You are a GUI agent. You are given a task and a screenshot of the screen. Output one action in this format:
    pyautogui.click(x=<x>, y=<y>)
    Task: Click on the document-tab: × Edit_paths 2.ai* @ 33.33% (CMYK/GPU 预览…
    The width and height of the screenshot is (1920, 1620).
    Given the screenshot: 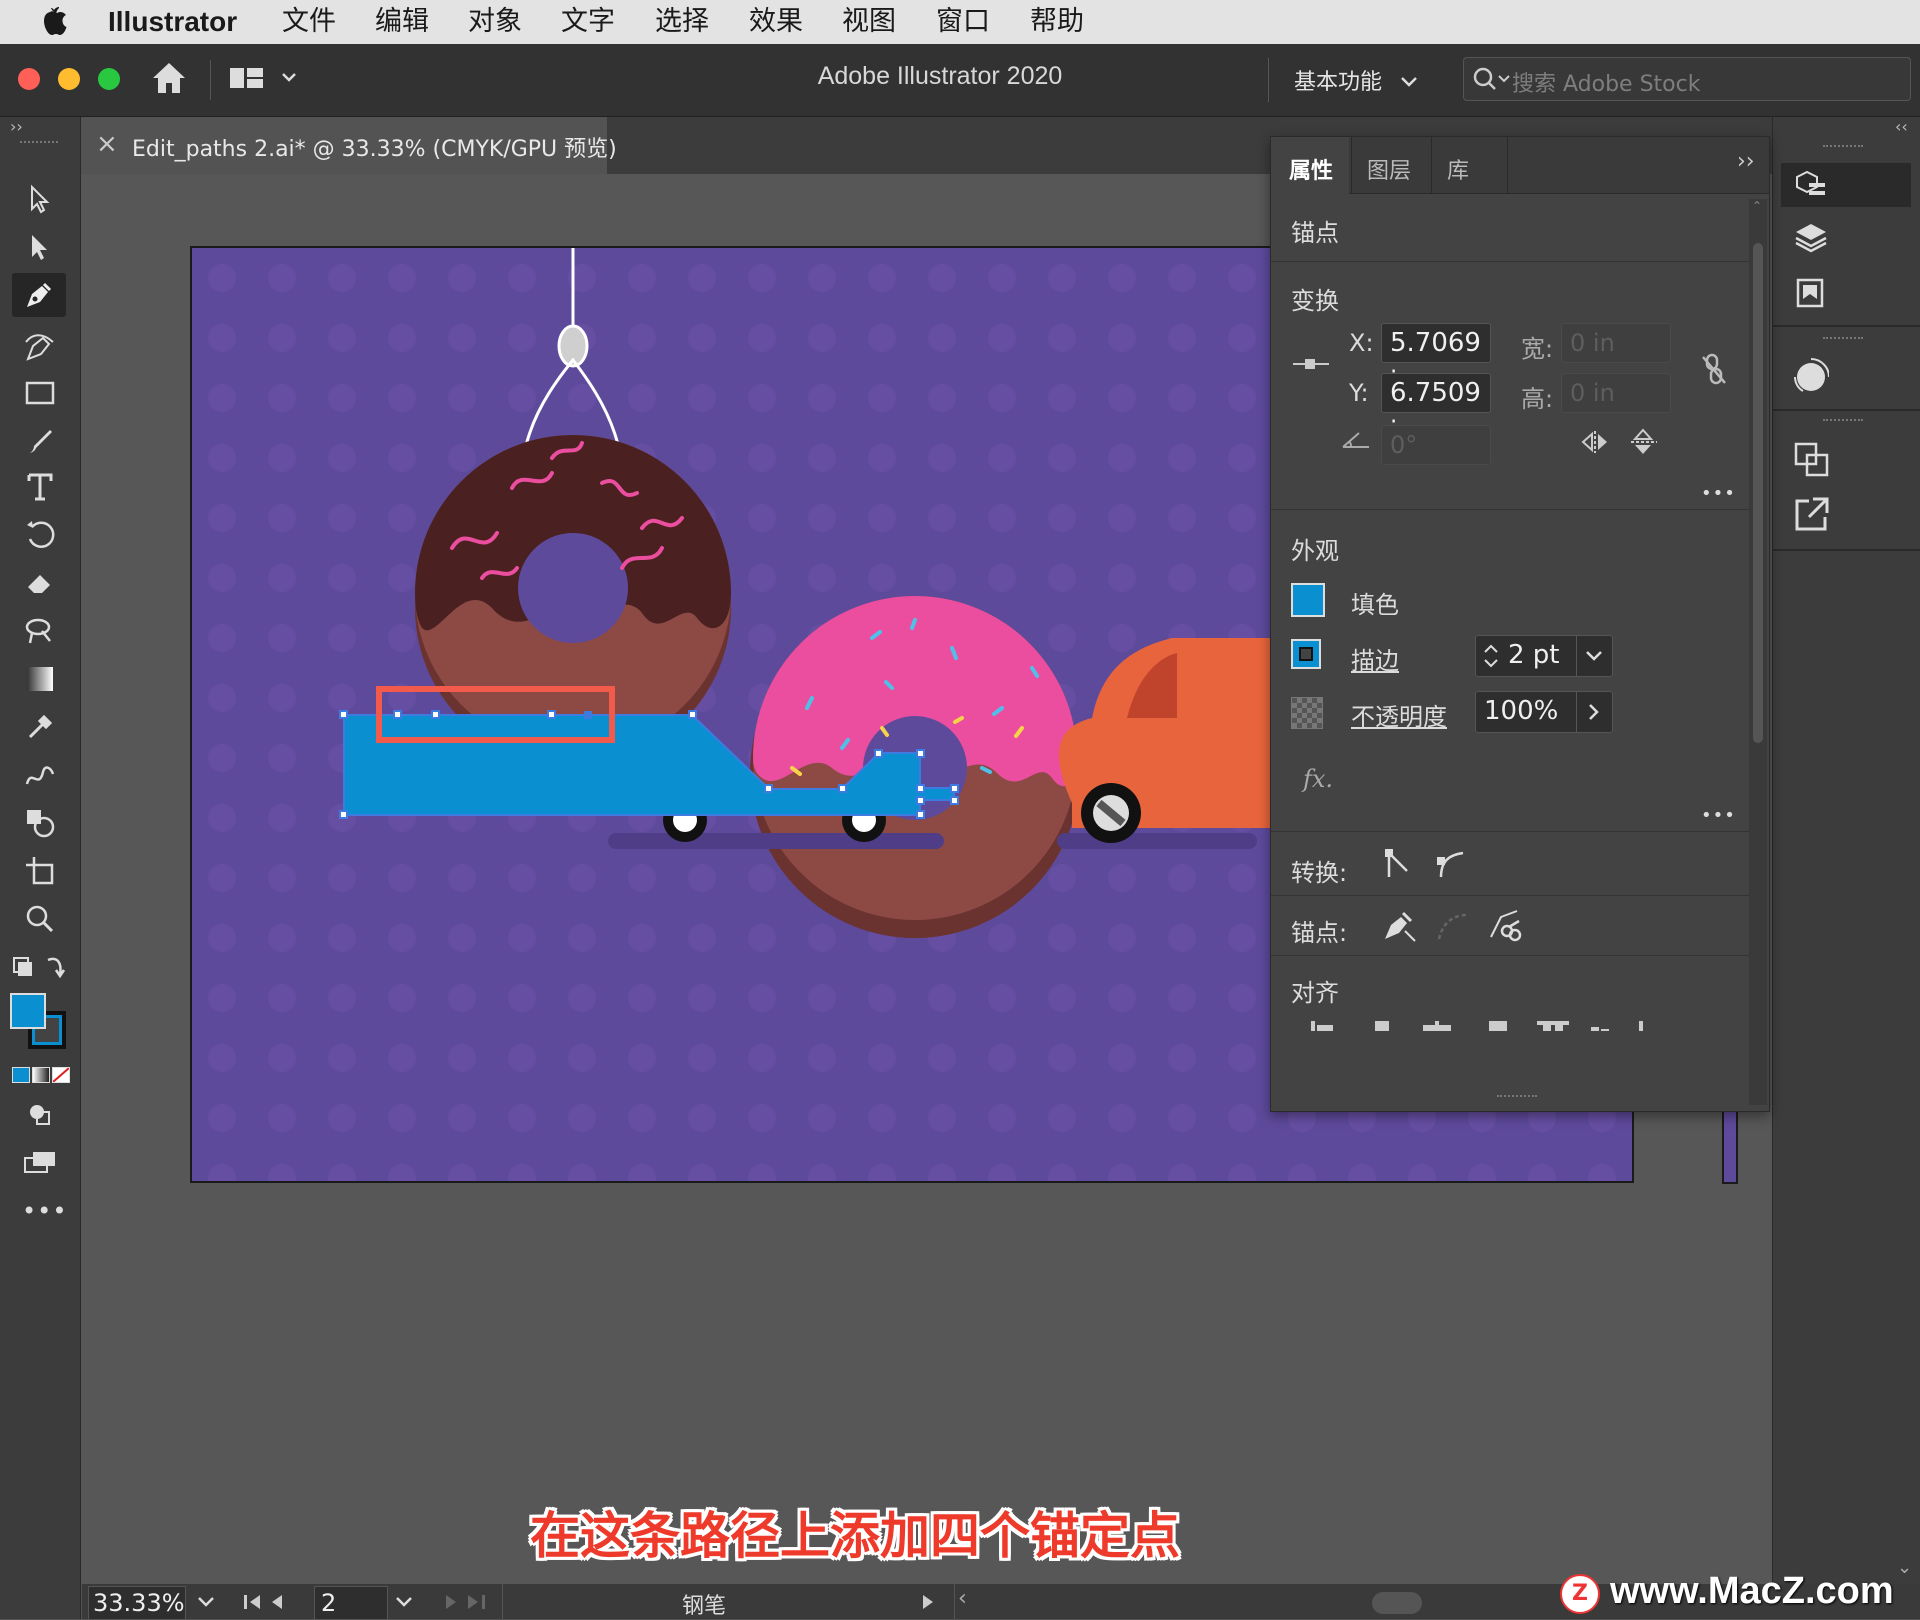 What is the action you would take?
    pyautogui.click(x=349, y=145)
    